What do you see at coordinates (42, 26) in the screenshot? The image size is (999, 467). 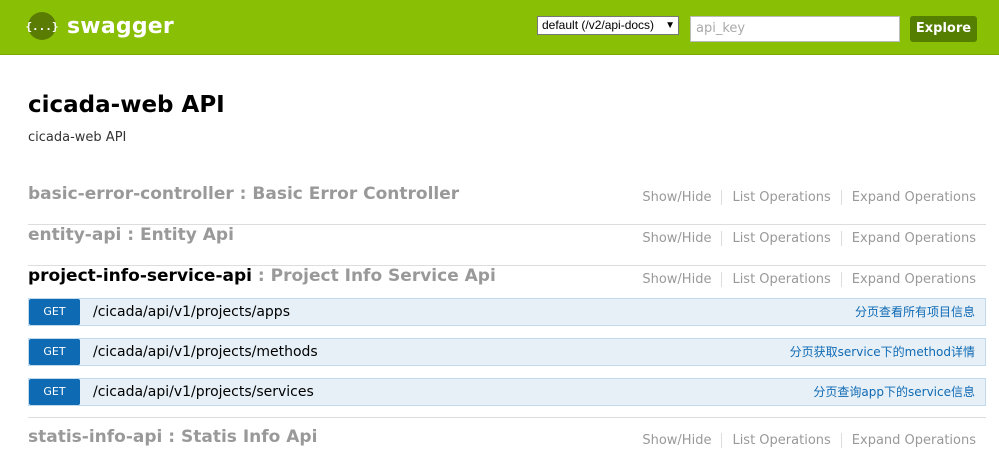 I see `swagger-logo-icon: {...}` at bounding box center [42, 26].